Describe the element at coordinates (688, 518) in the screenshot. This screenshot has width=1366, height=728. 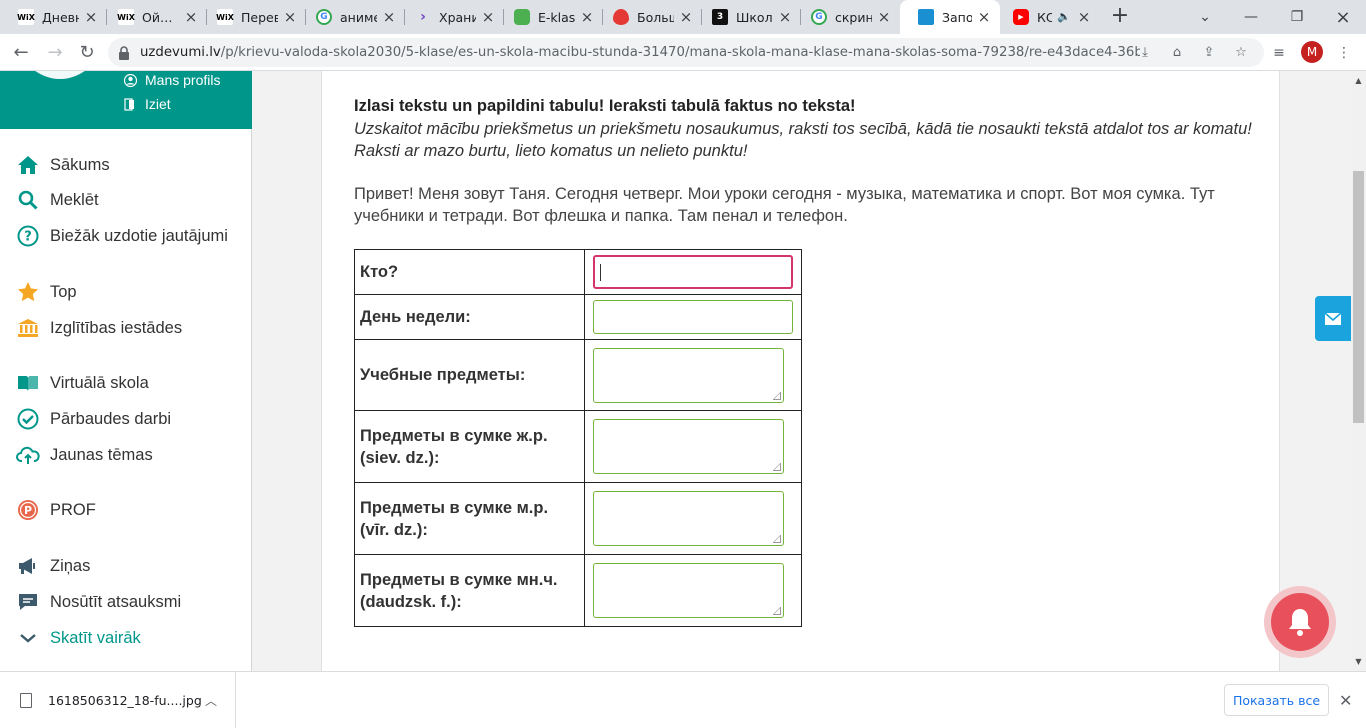
I see `masculine-items-textarea` at that location.